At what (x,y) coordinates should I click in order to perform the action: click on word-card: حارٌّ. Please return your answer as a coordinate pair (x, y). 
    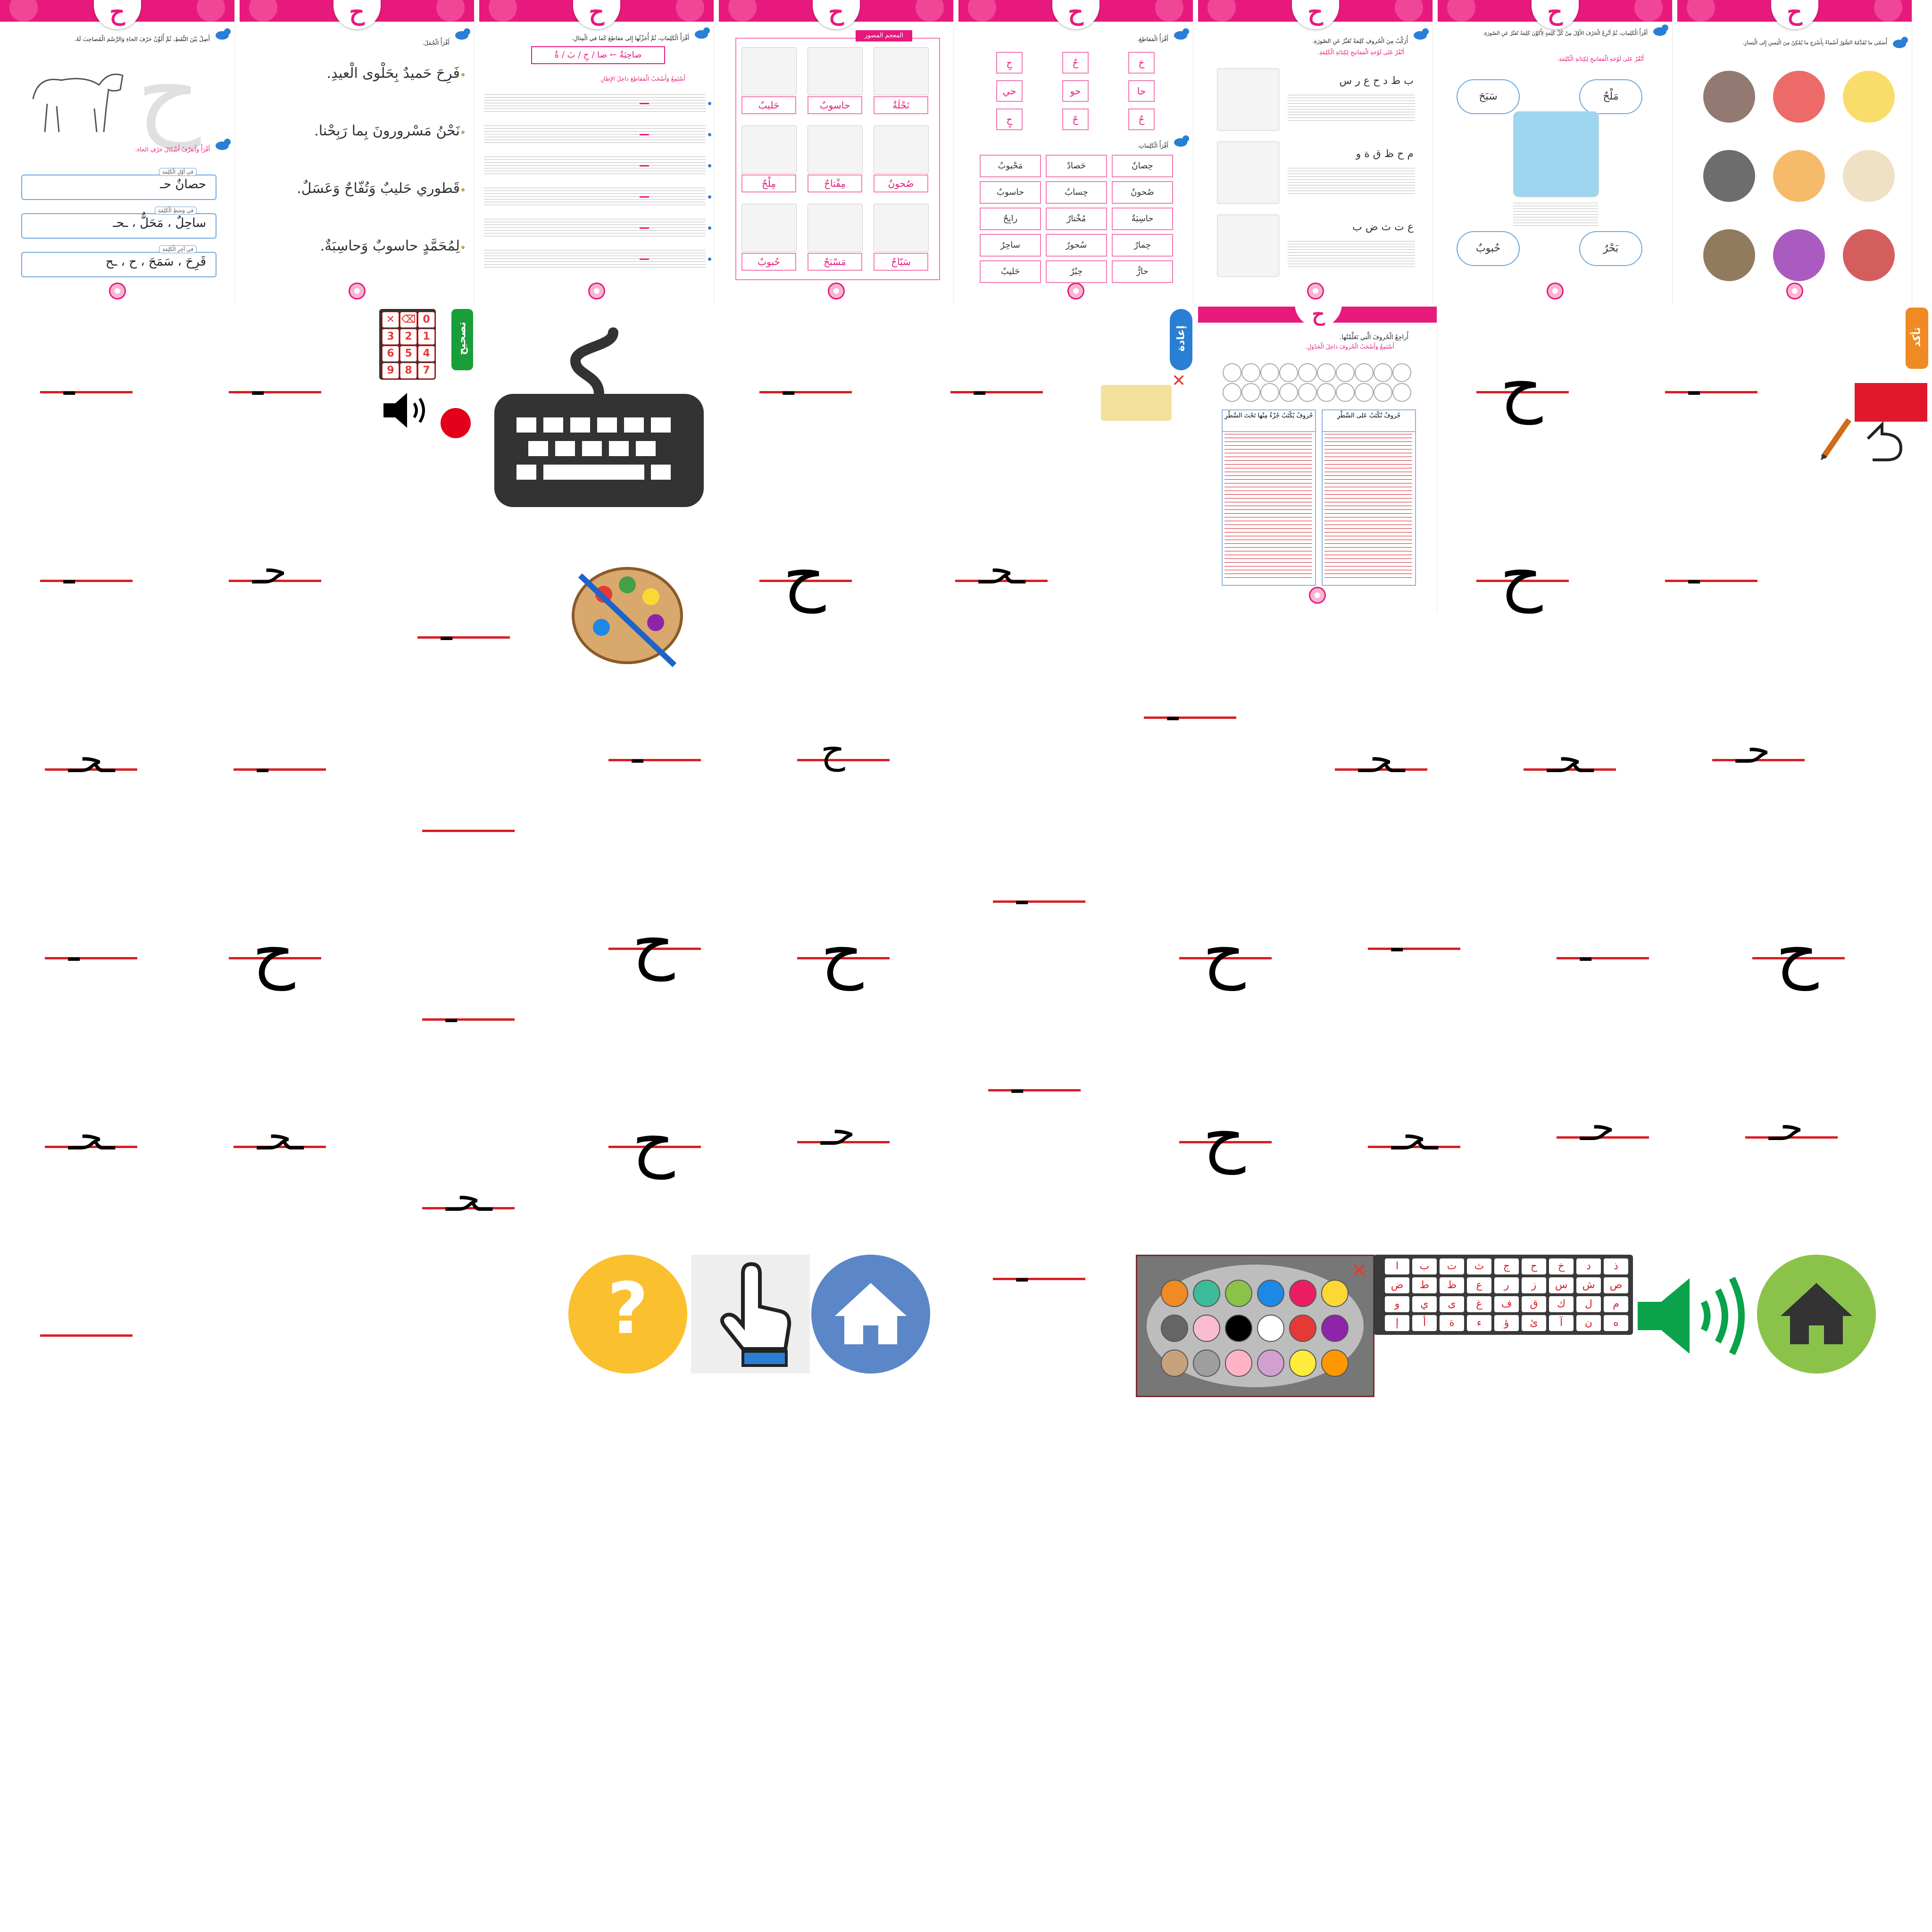
    Looking at the image, I should click on (1142, 271).